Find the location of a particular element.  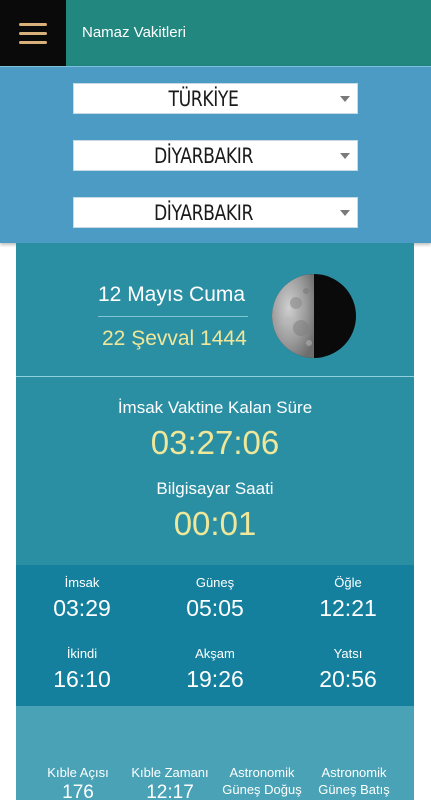

astronomic-sunrise-label: Astronomik Güneş Doğuş is located at coordinates (262, 781).